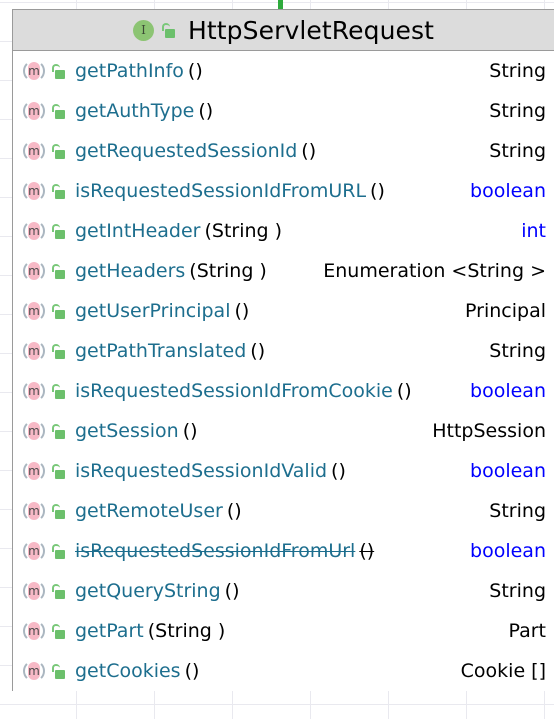 This screenshot has width=554, height=719. I want to click on member-signature: getHeaders (String ), so click(193, 271).